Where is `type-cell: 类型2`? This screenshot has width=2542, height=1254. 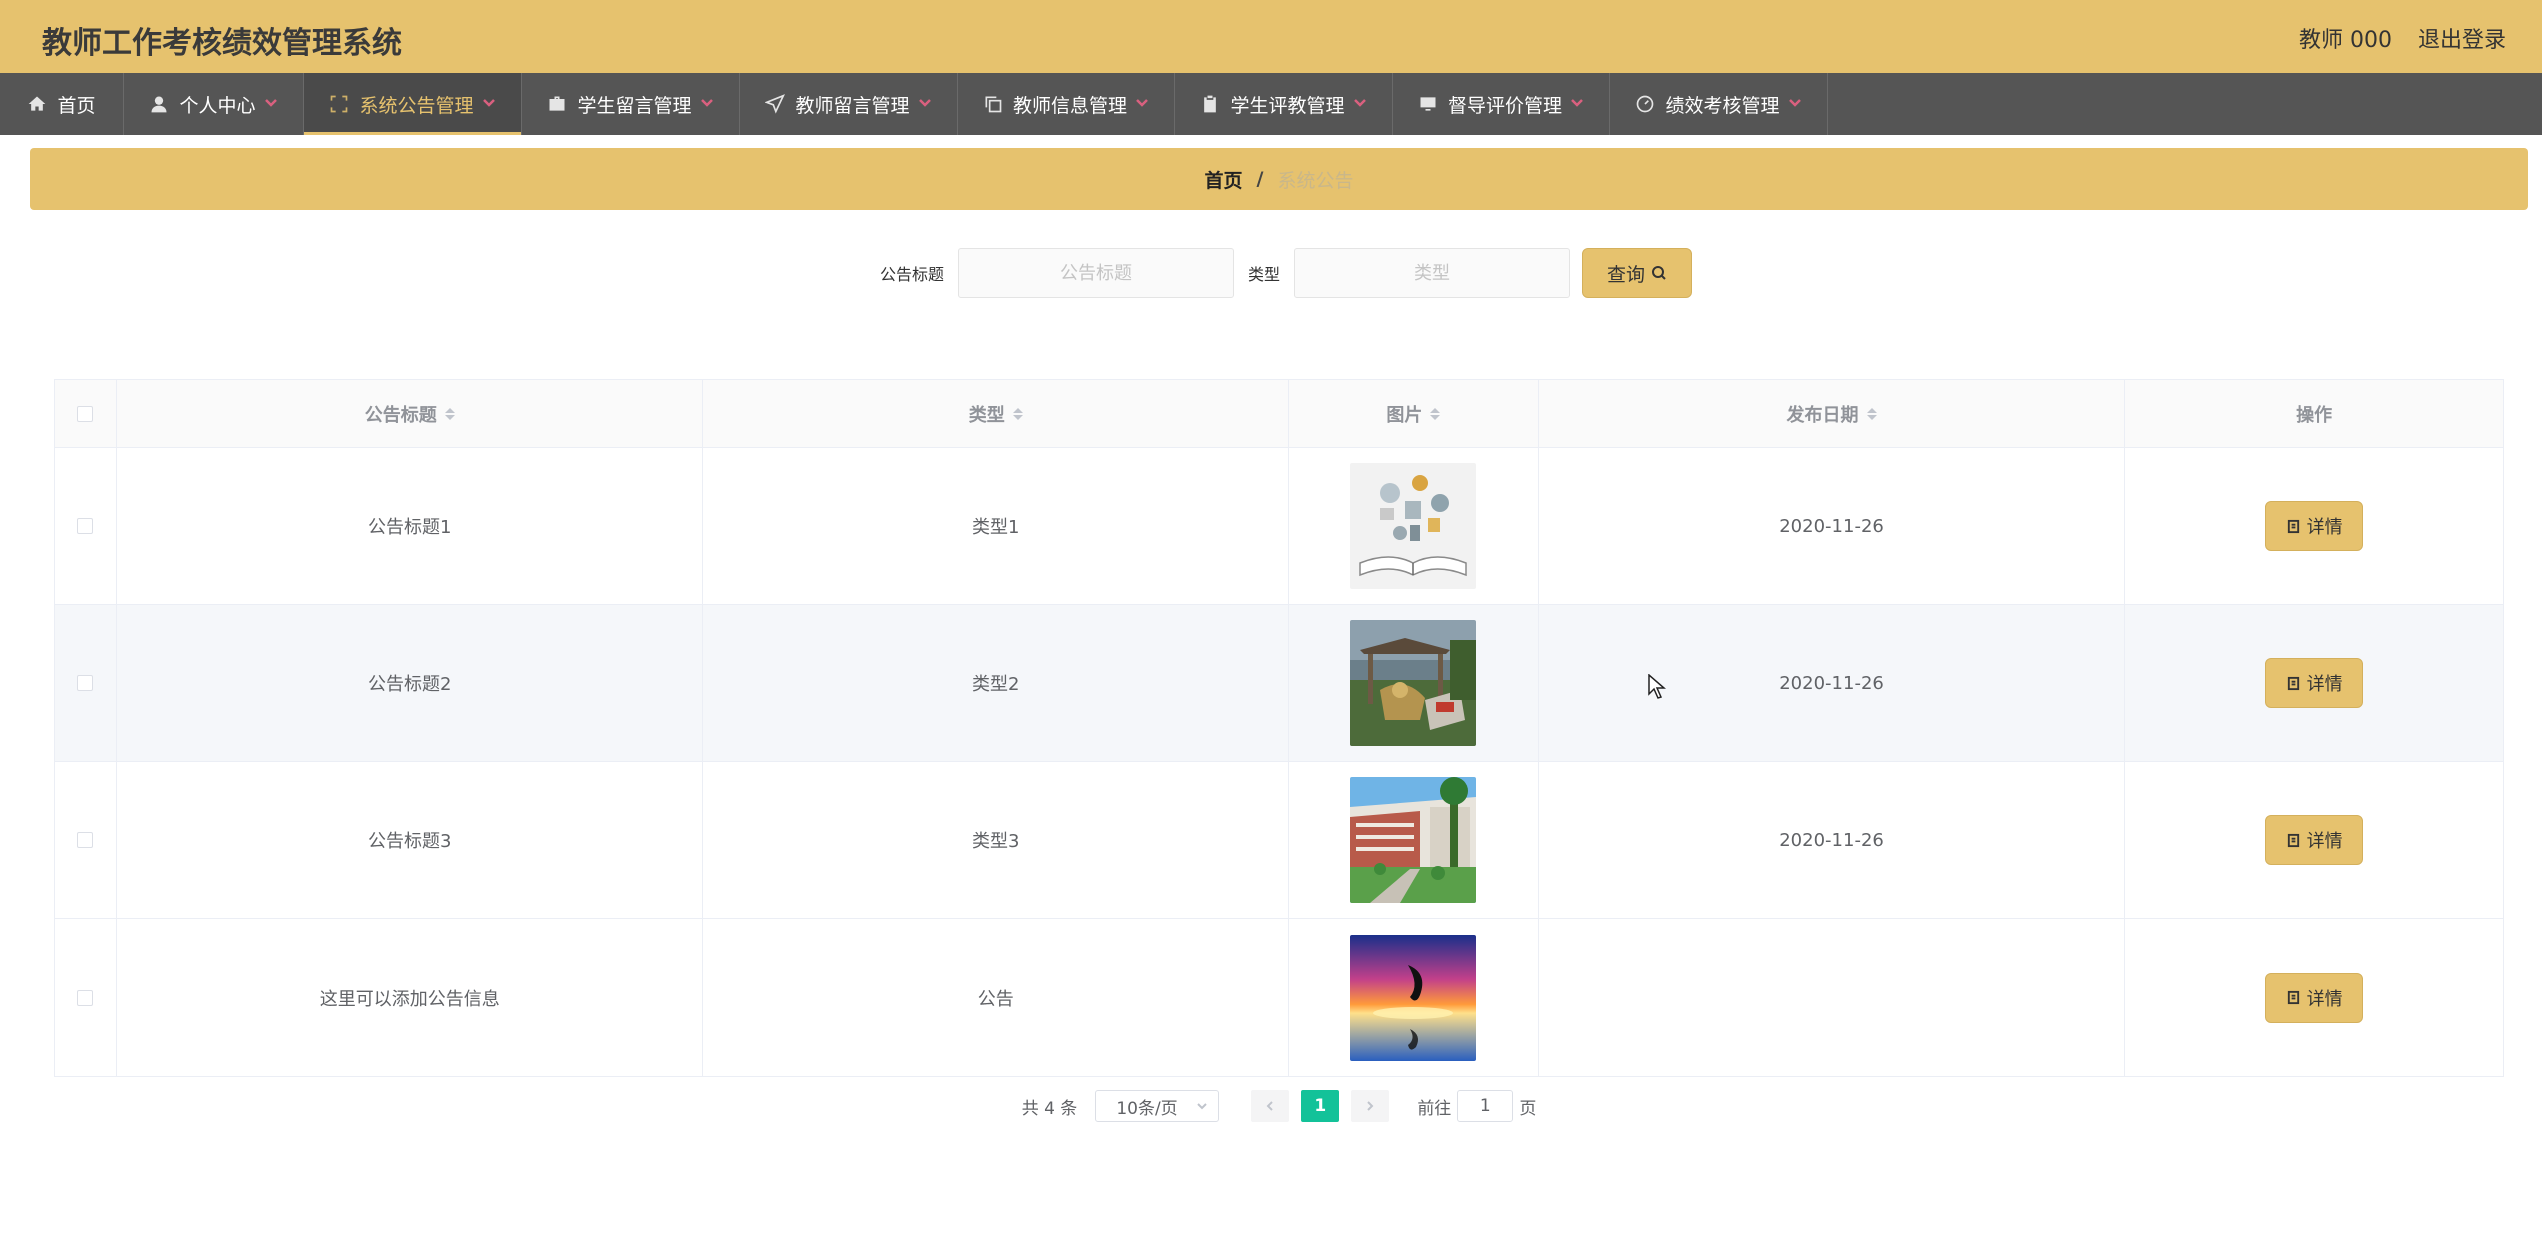 type-cell: 类型2 is located at coordinates (996, 683).